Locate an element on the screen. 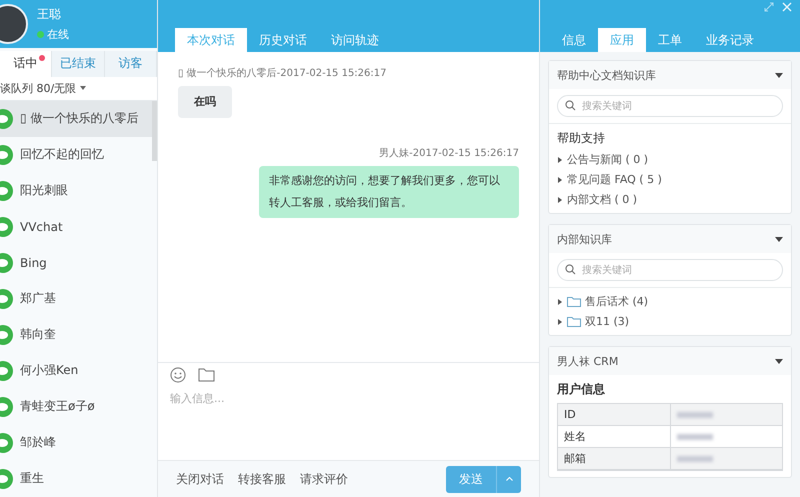  panel-title: 男人袜 CRM is located at coordinates (587, 361).